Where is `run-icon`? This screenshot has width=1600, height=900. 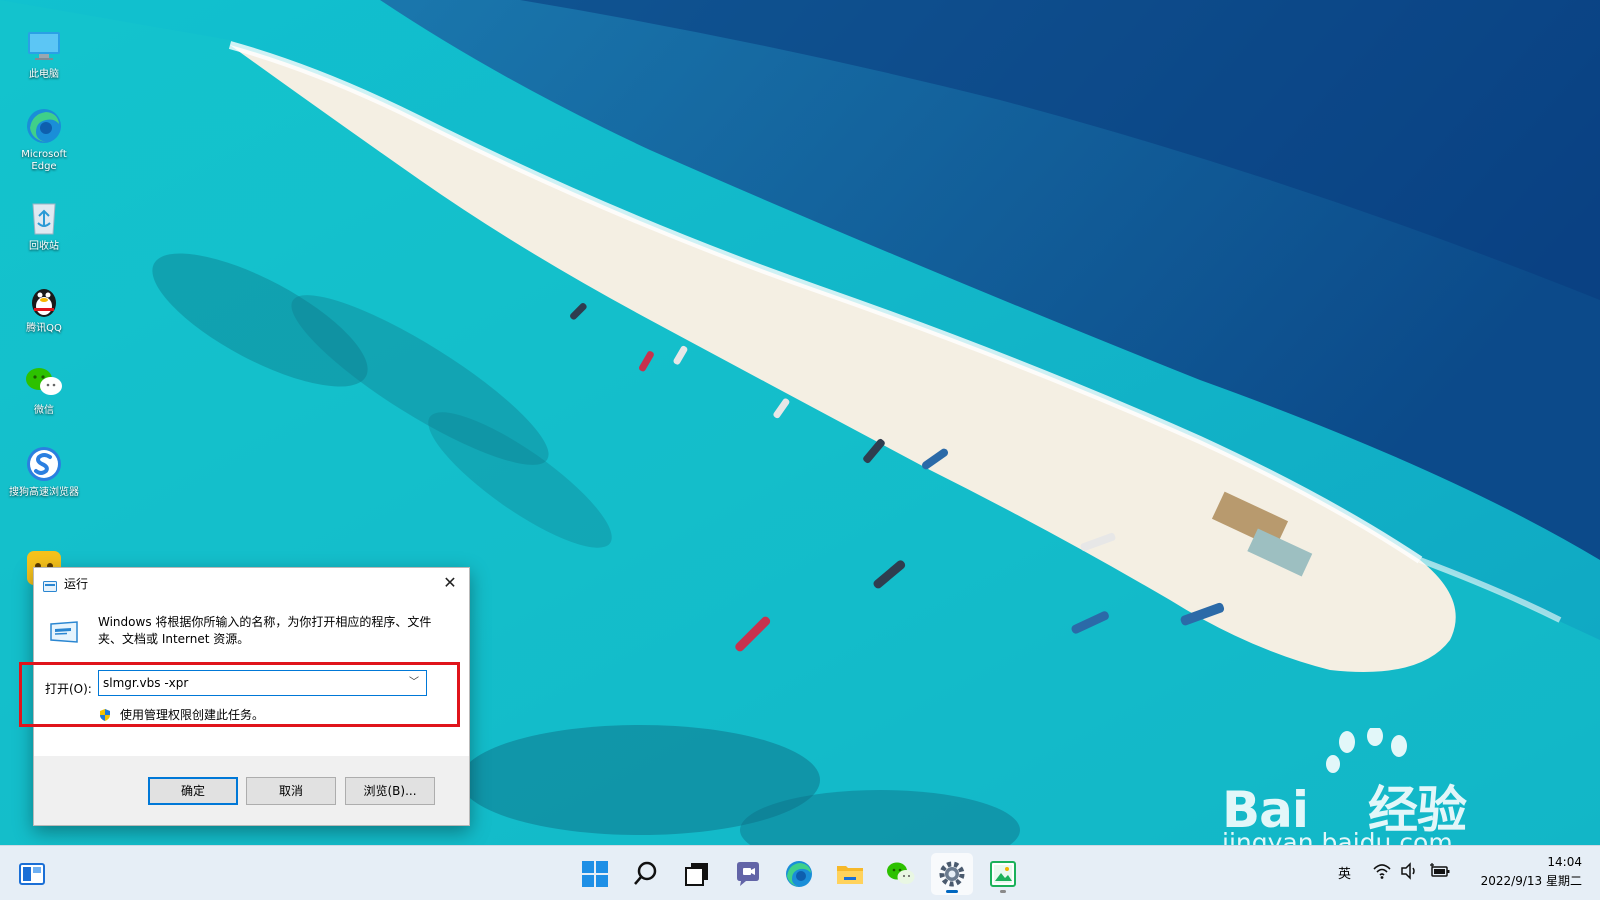
run-icon is located at coordinates (50, 584).